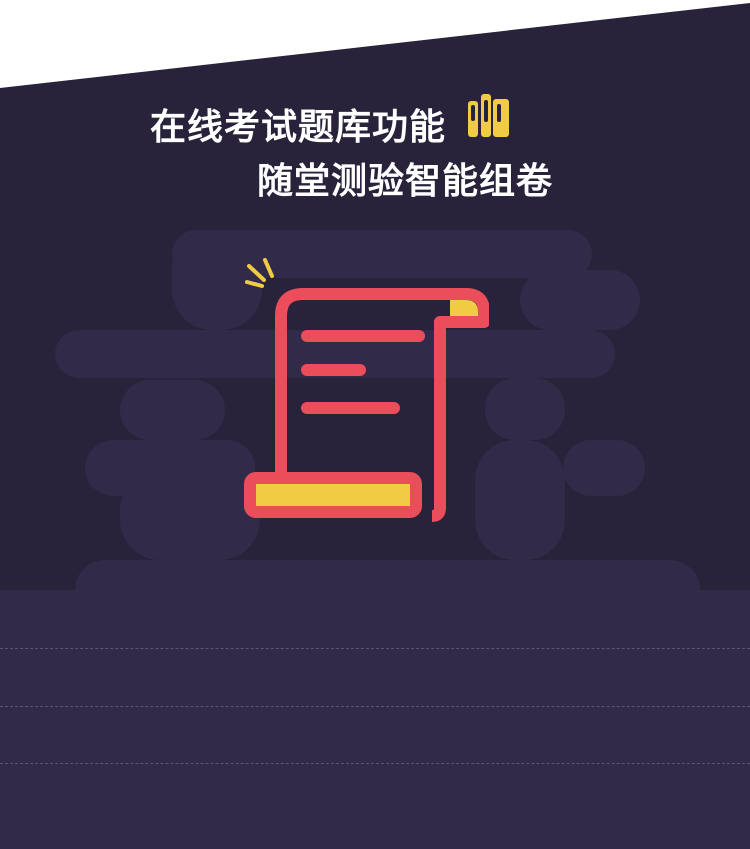 The image size is (750, 849). I want to click on text-lines, so click(363, 372).